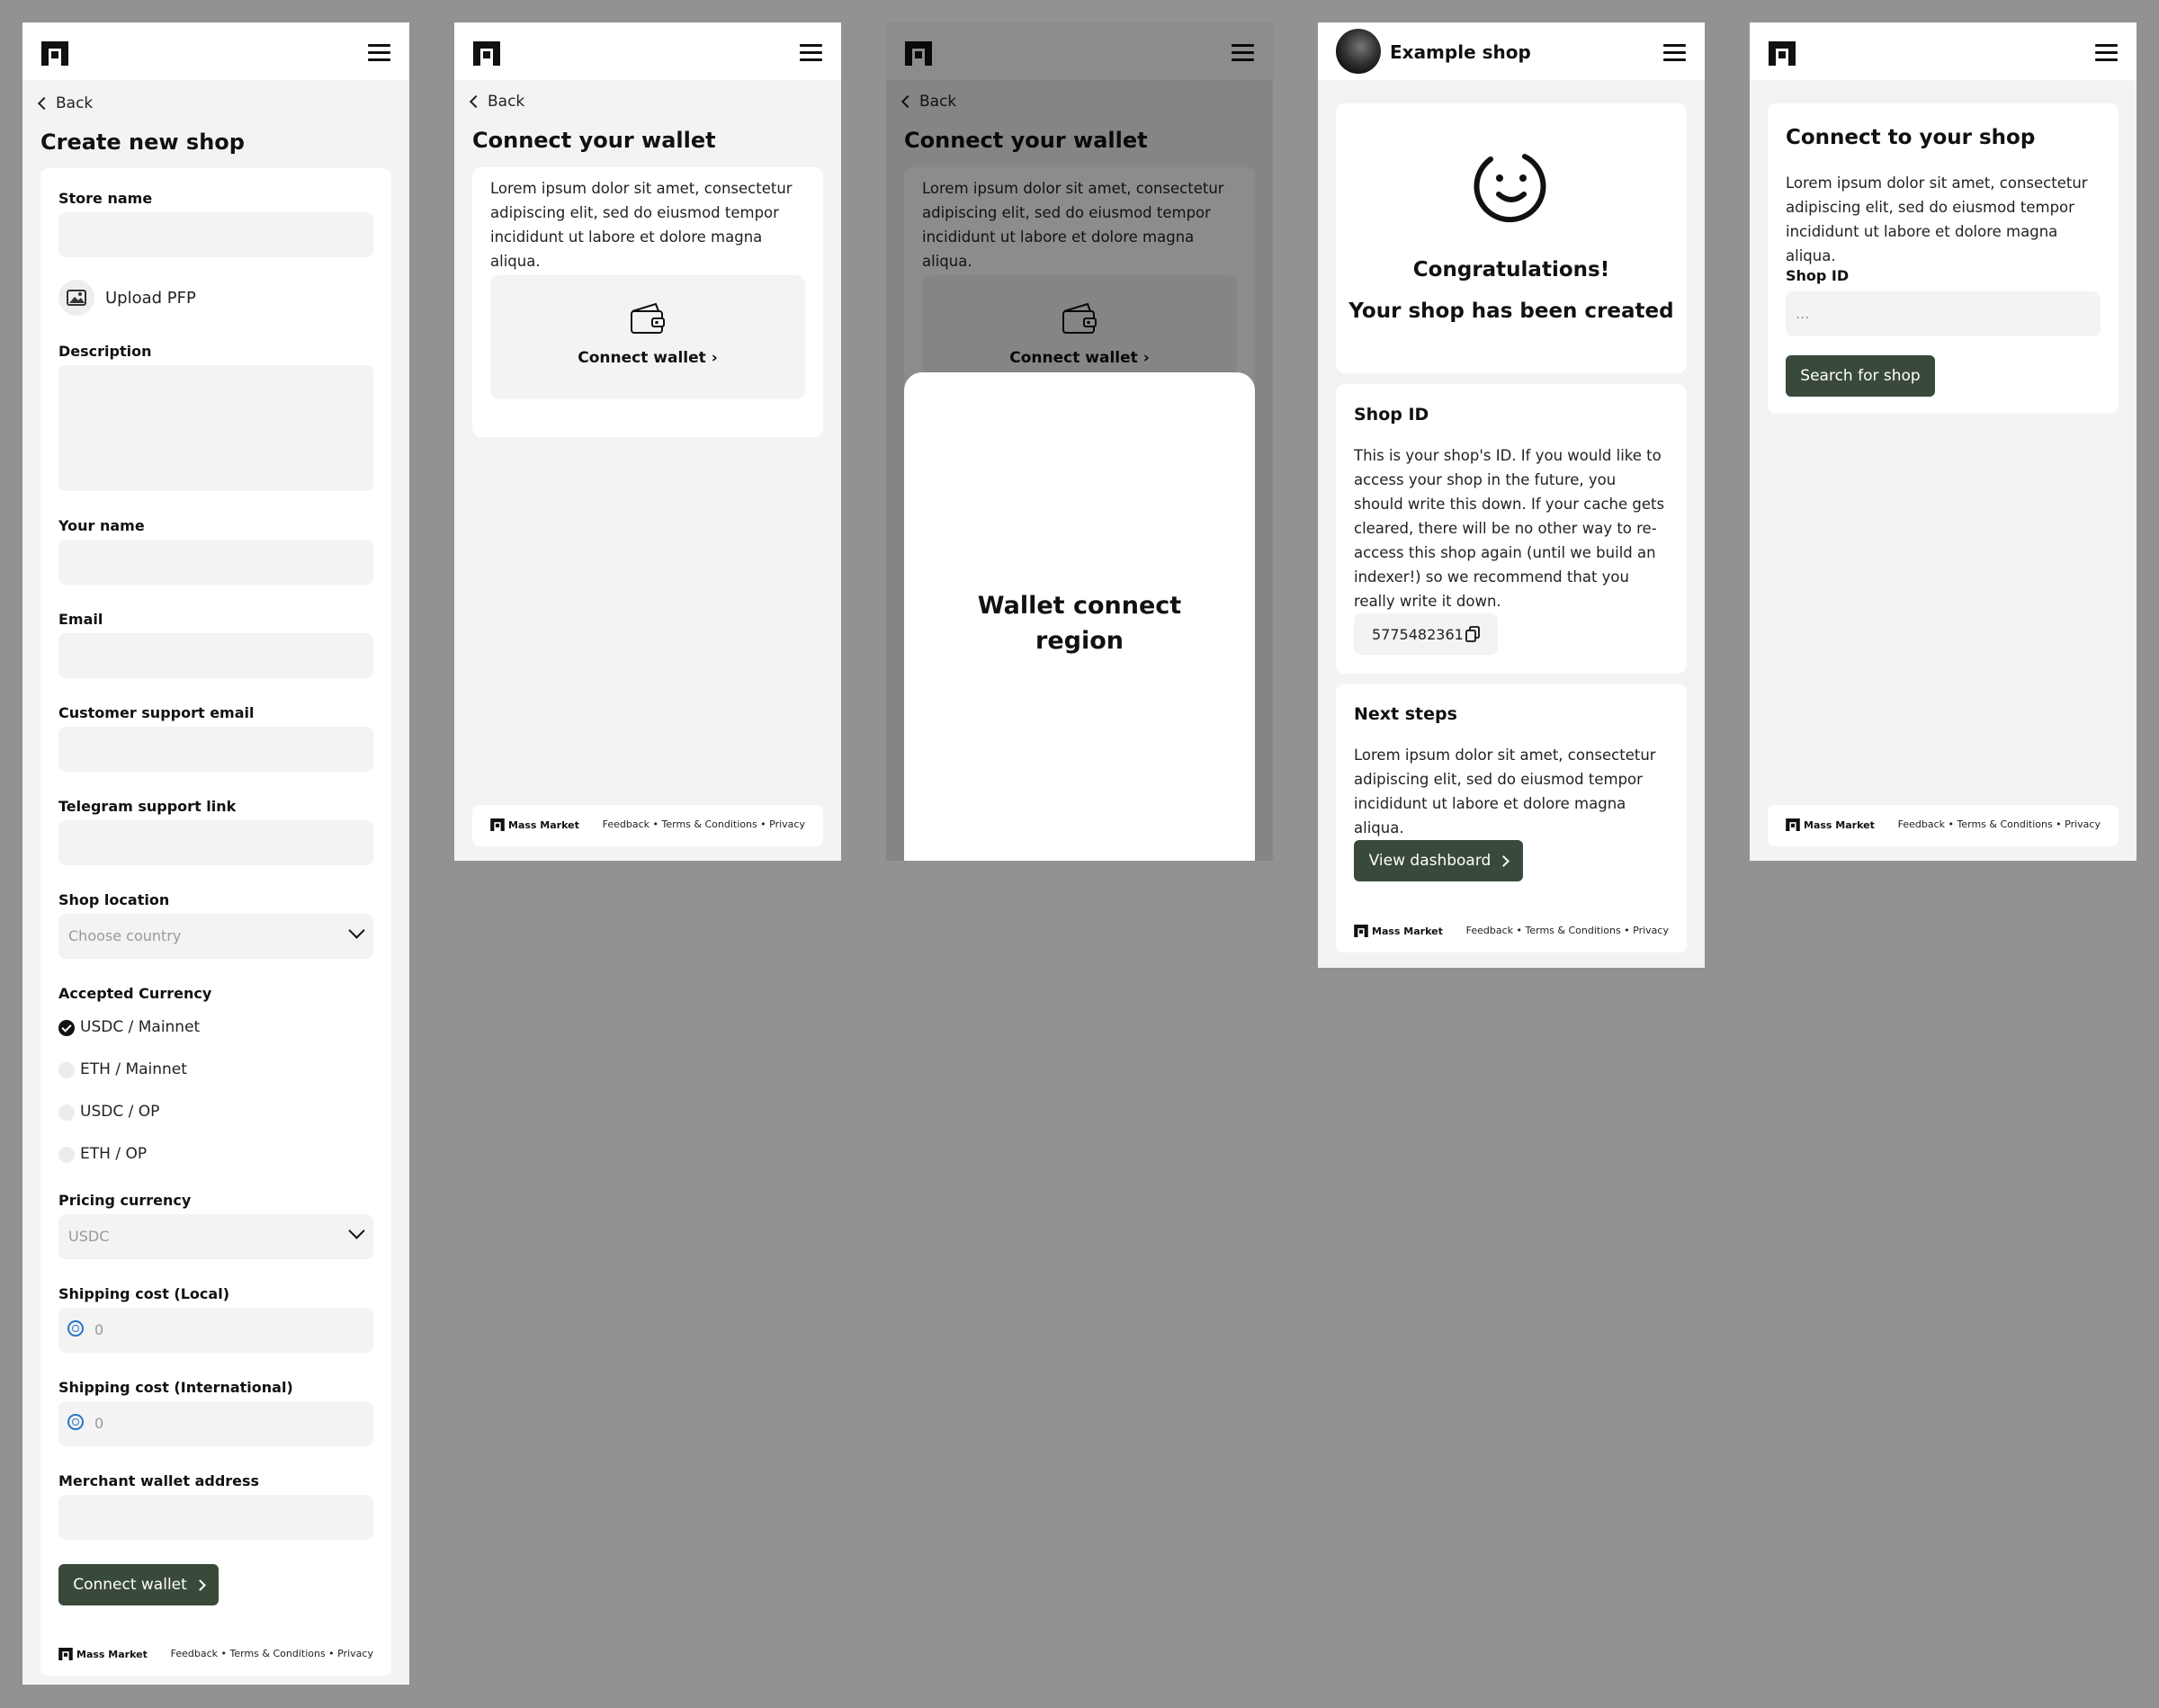 The width and height of the screenshot is (2159, 1708). What do you see at coordinates (76, 298) in the screenshot?
I see `image-icon` at bounding box center [76, 298].